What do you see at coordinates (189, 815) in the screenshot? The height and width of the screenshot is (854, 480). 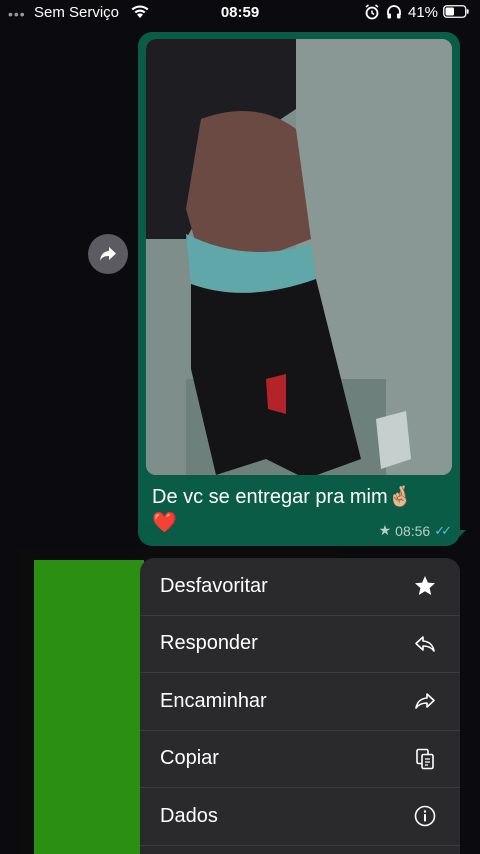 I see `menu-item-label: Dados` at bounding box center [189, 815].